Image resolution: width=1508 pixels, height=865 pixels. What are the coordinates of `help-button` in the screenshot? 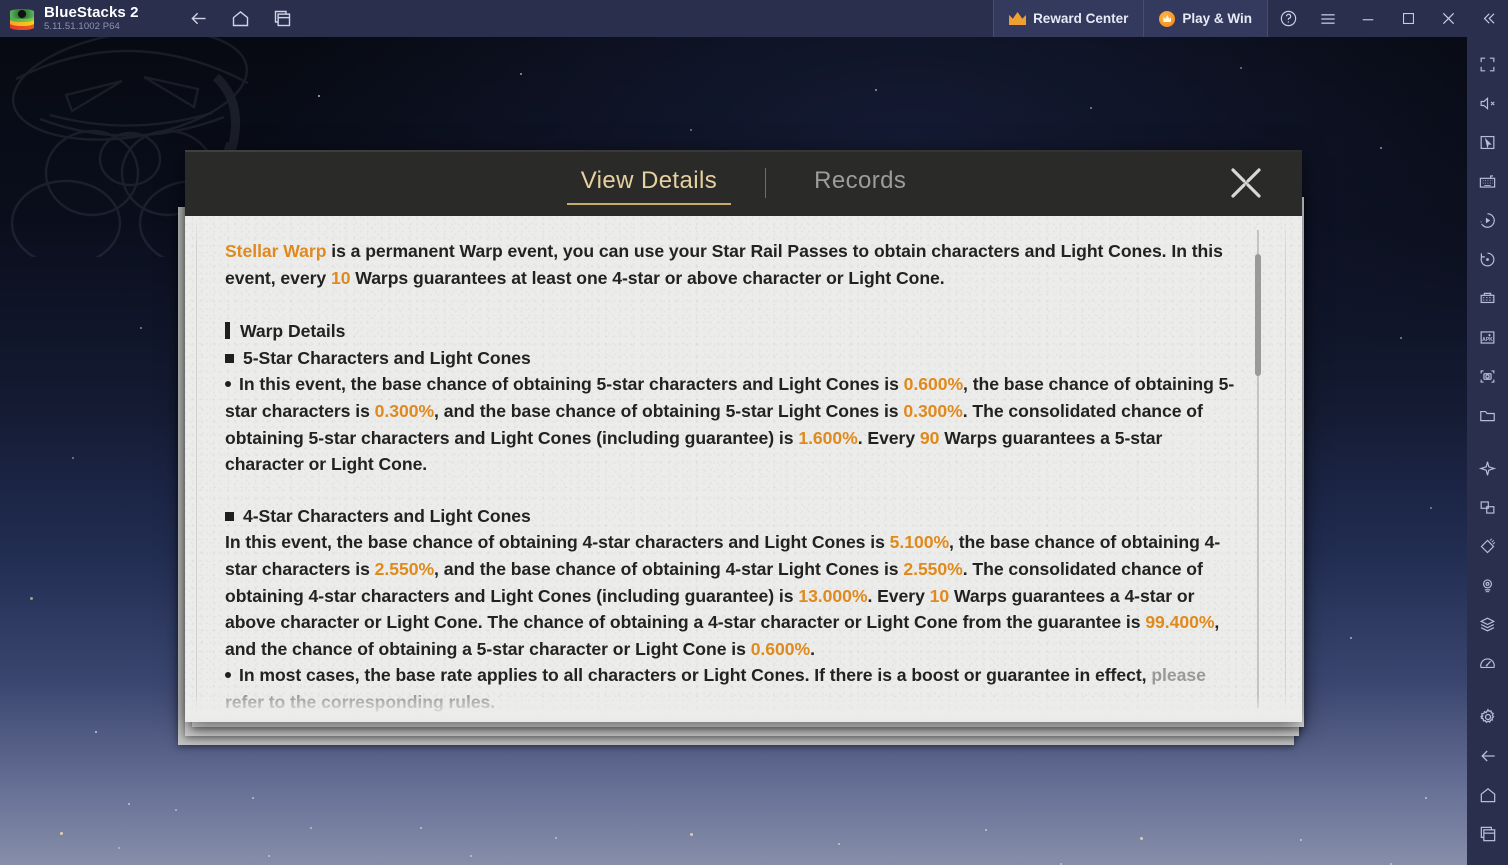 It's located at (1288, 18).